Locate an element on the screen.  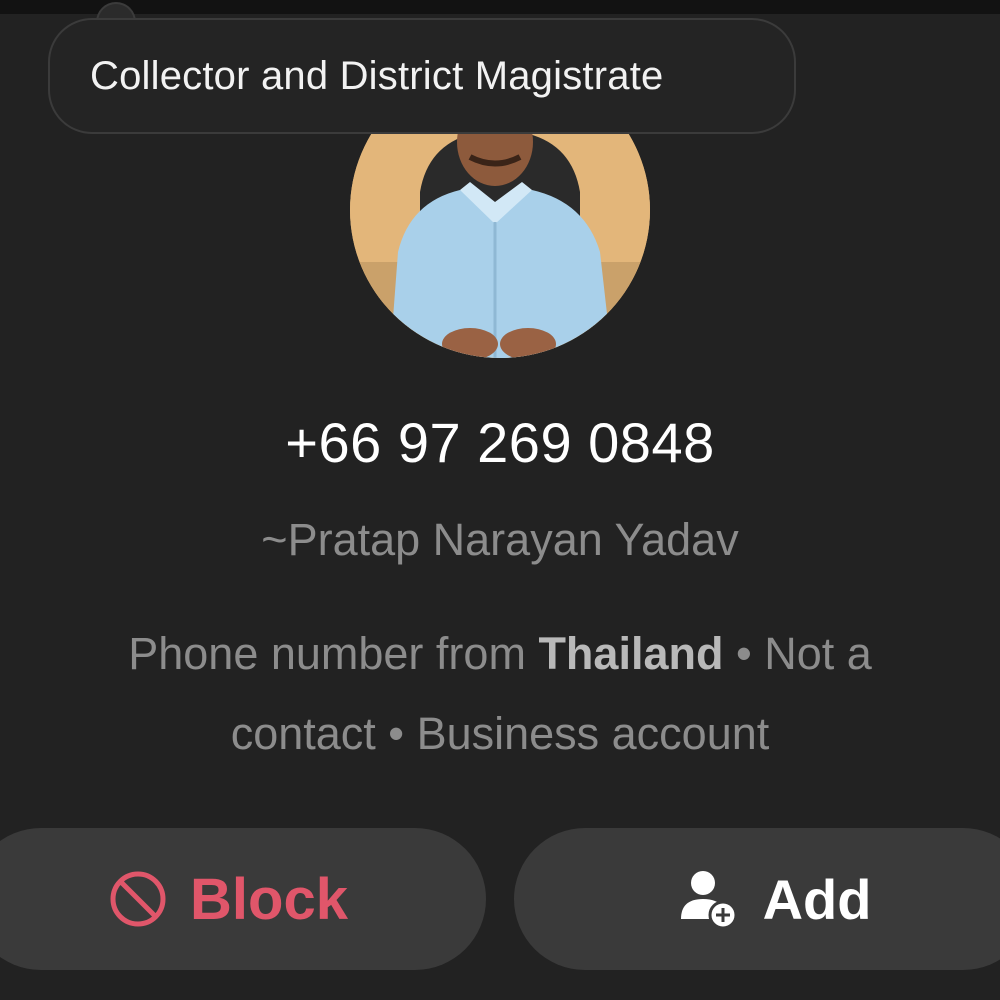
info-country: Thailand is located at coordinates (631, 653).